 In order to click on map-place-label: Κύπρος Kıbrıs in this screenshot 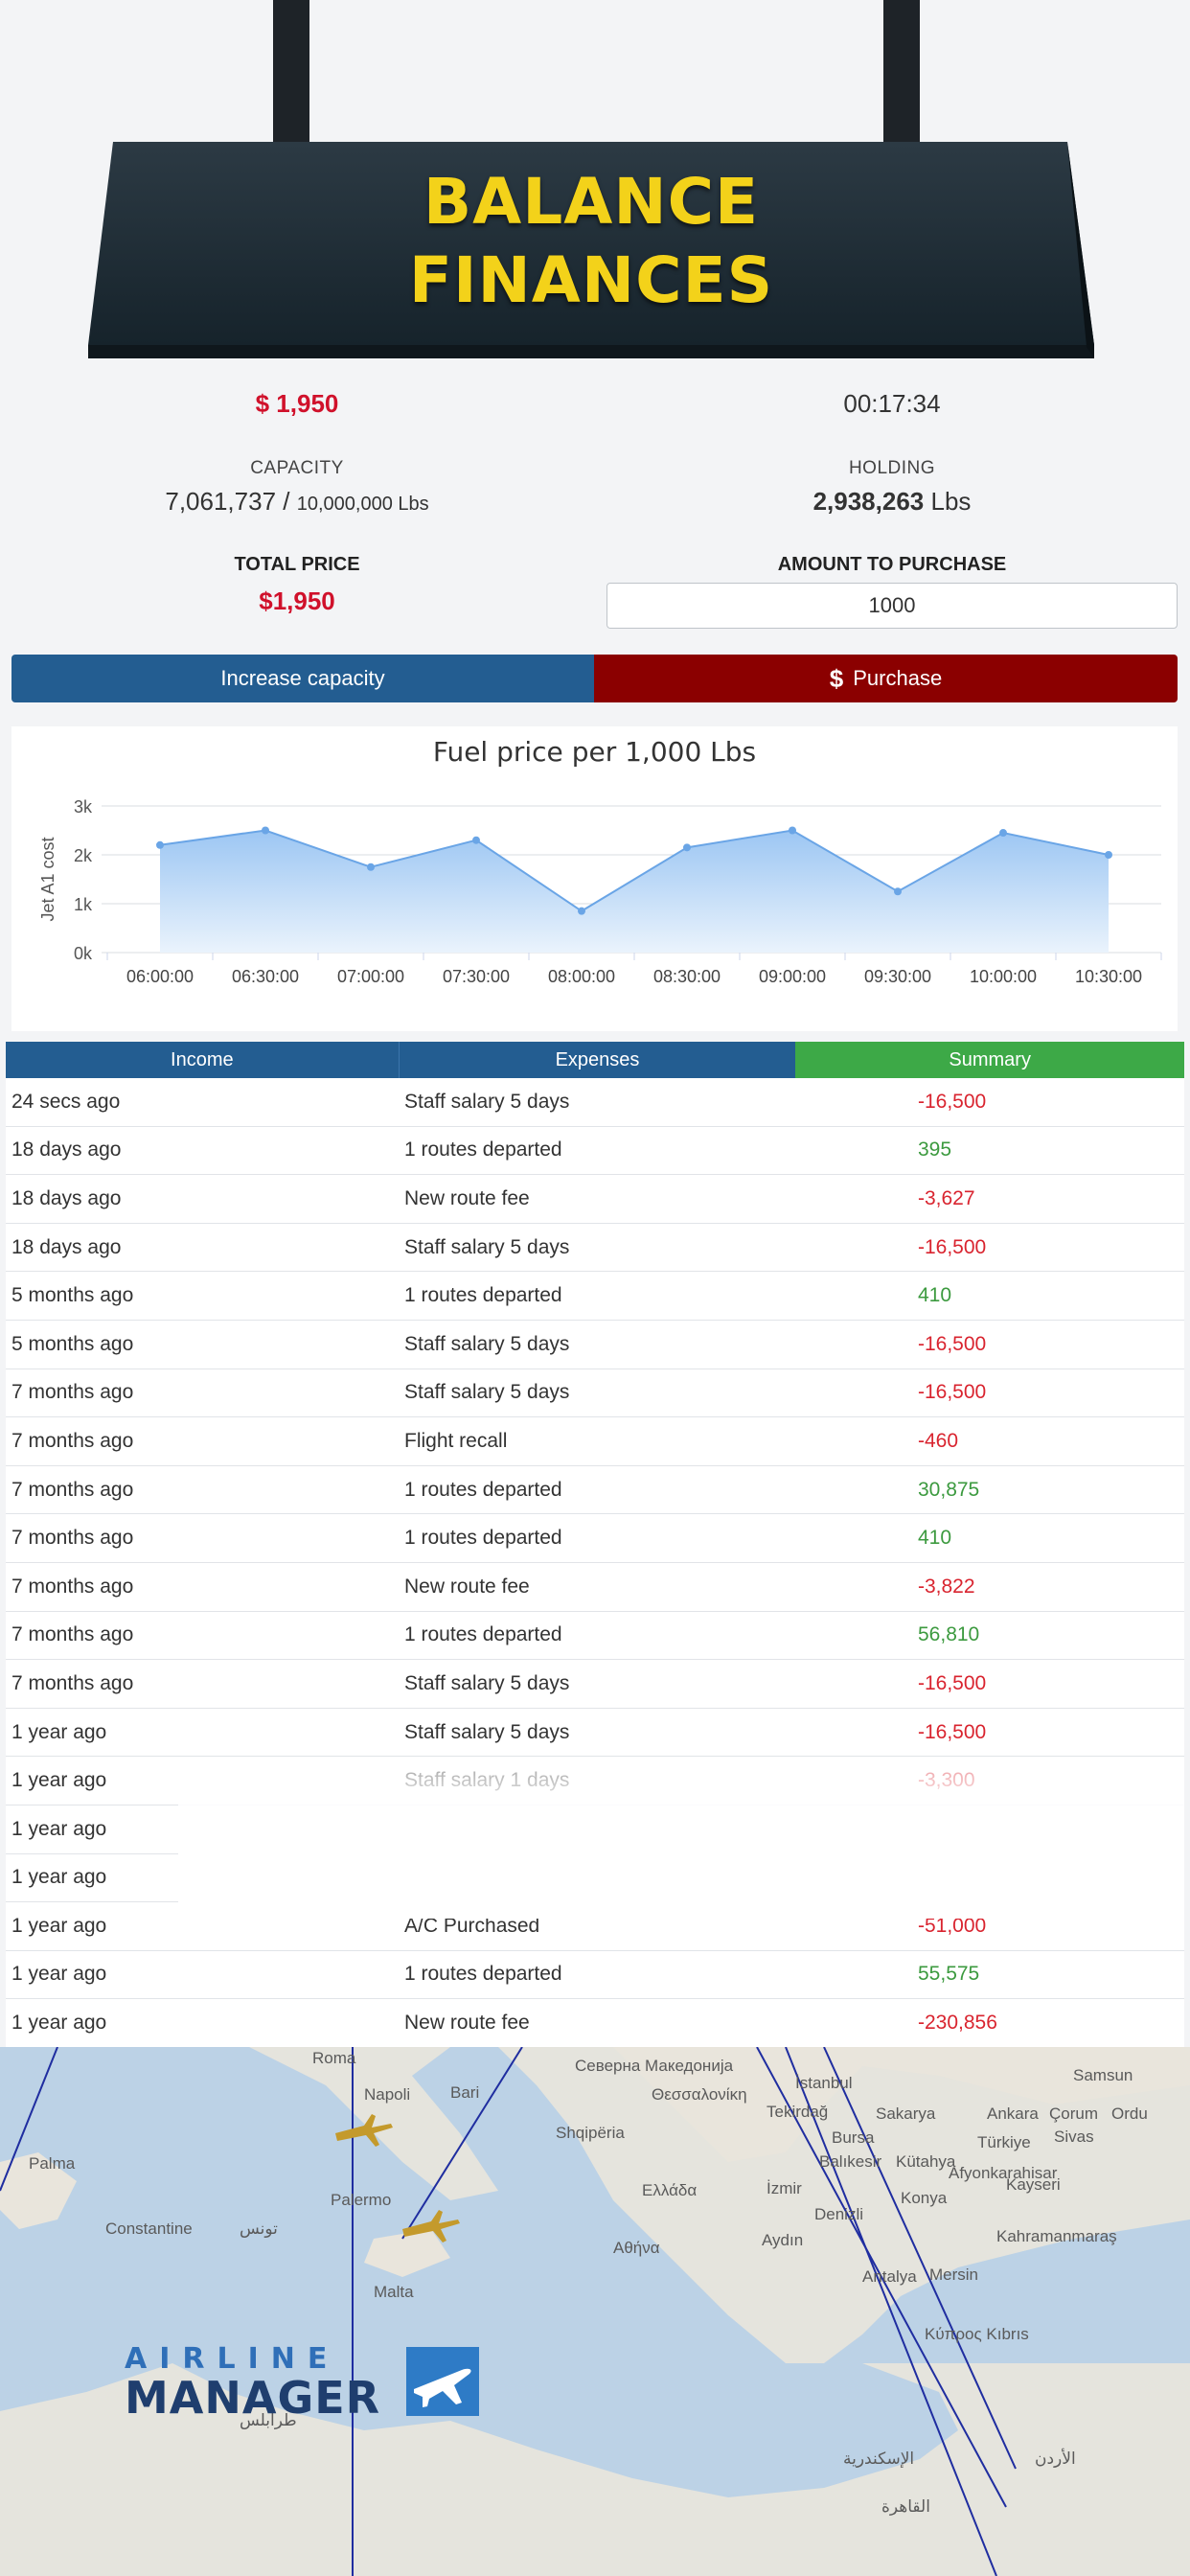, I will do `click(977, 2334)`.